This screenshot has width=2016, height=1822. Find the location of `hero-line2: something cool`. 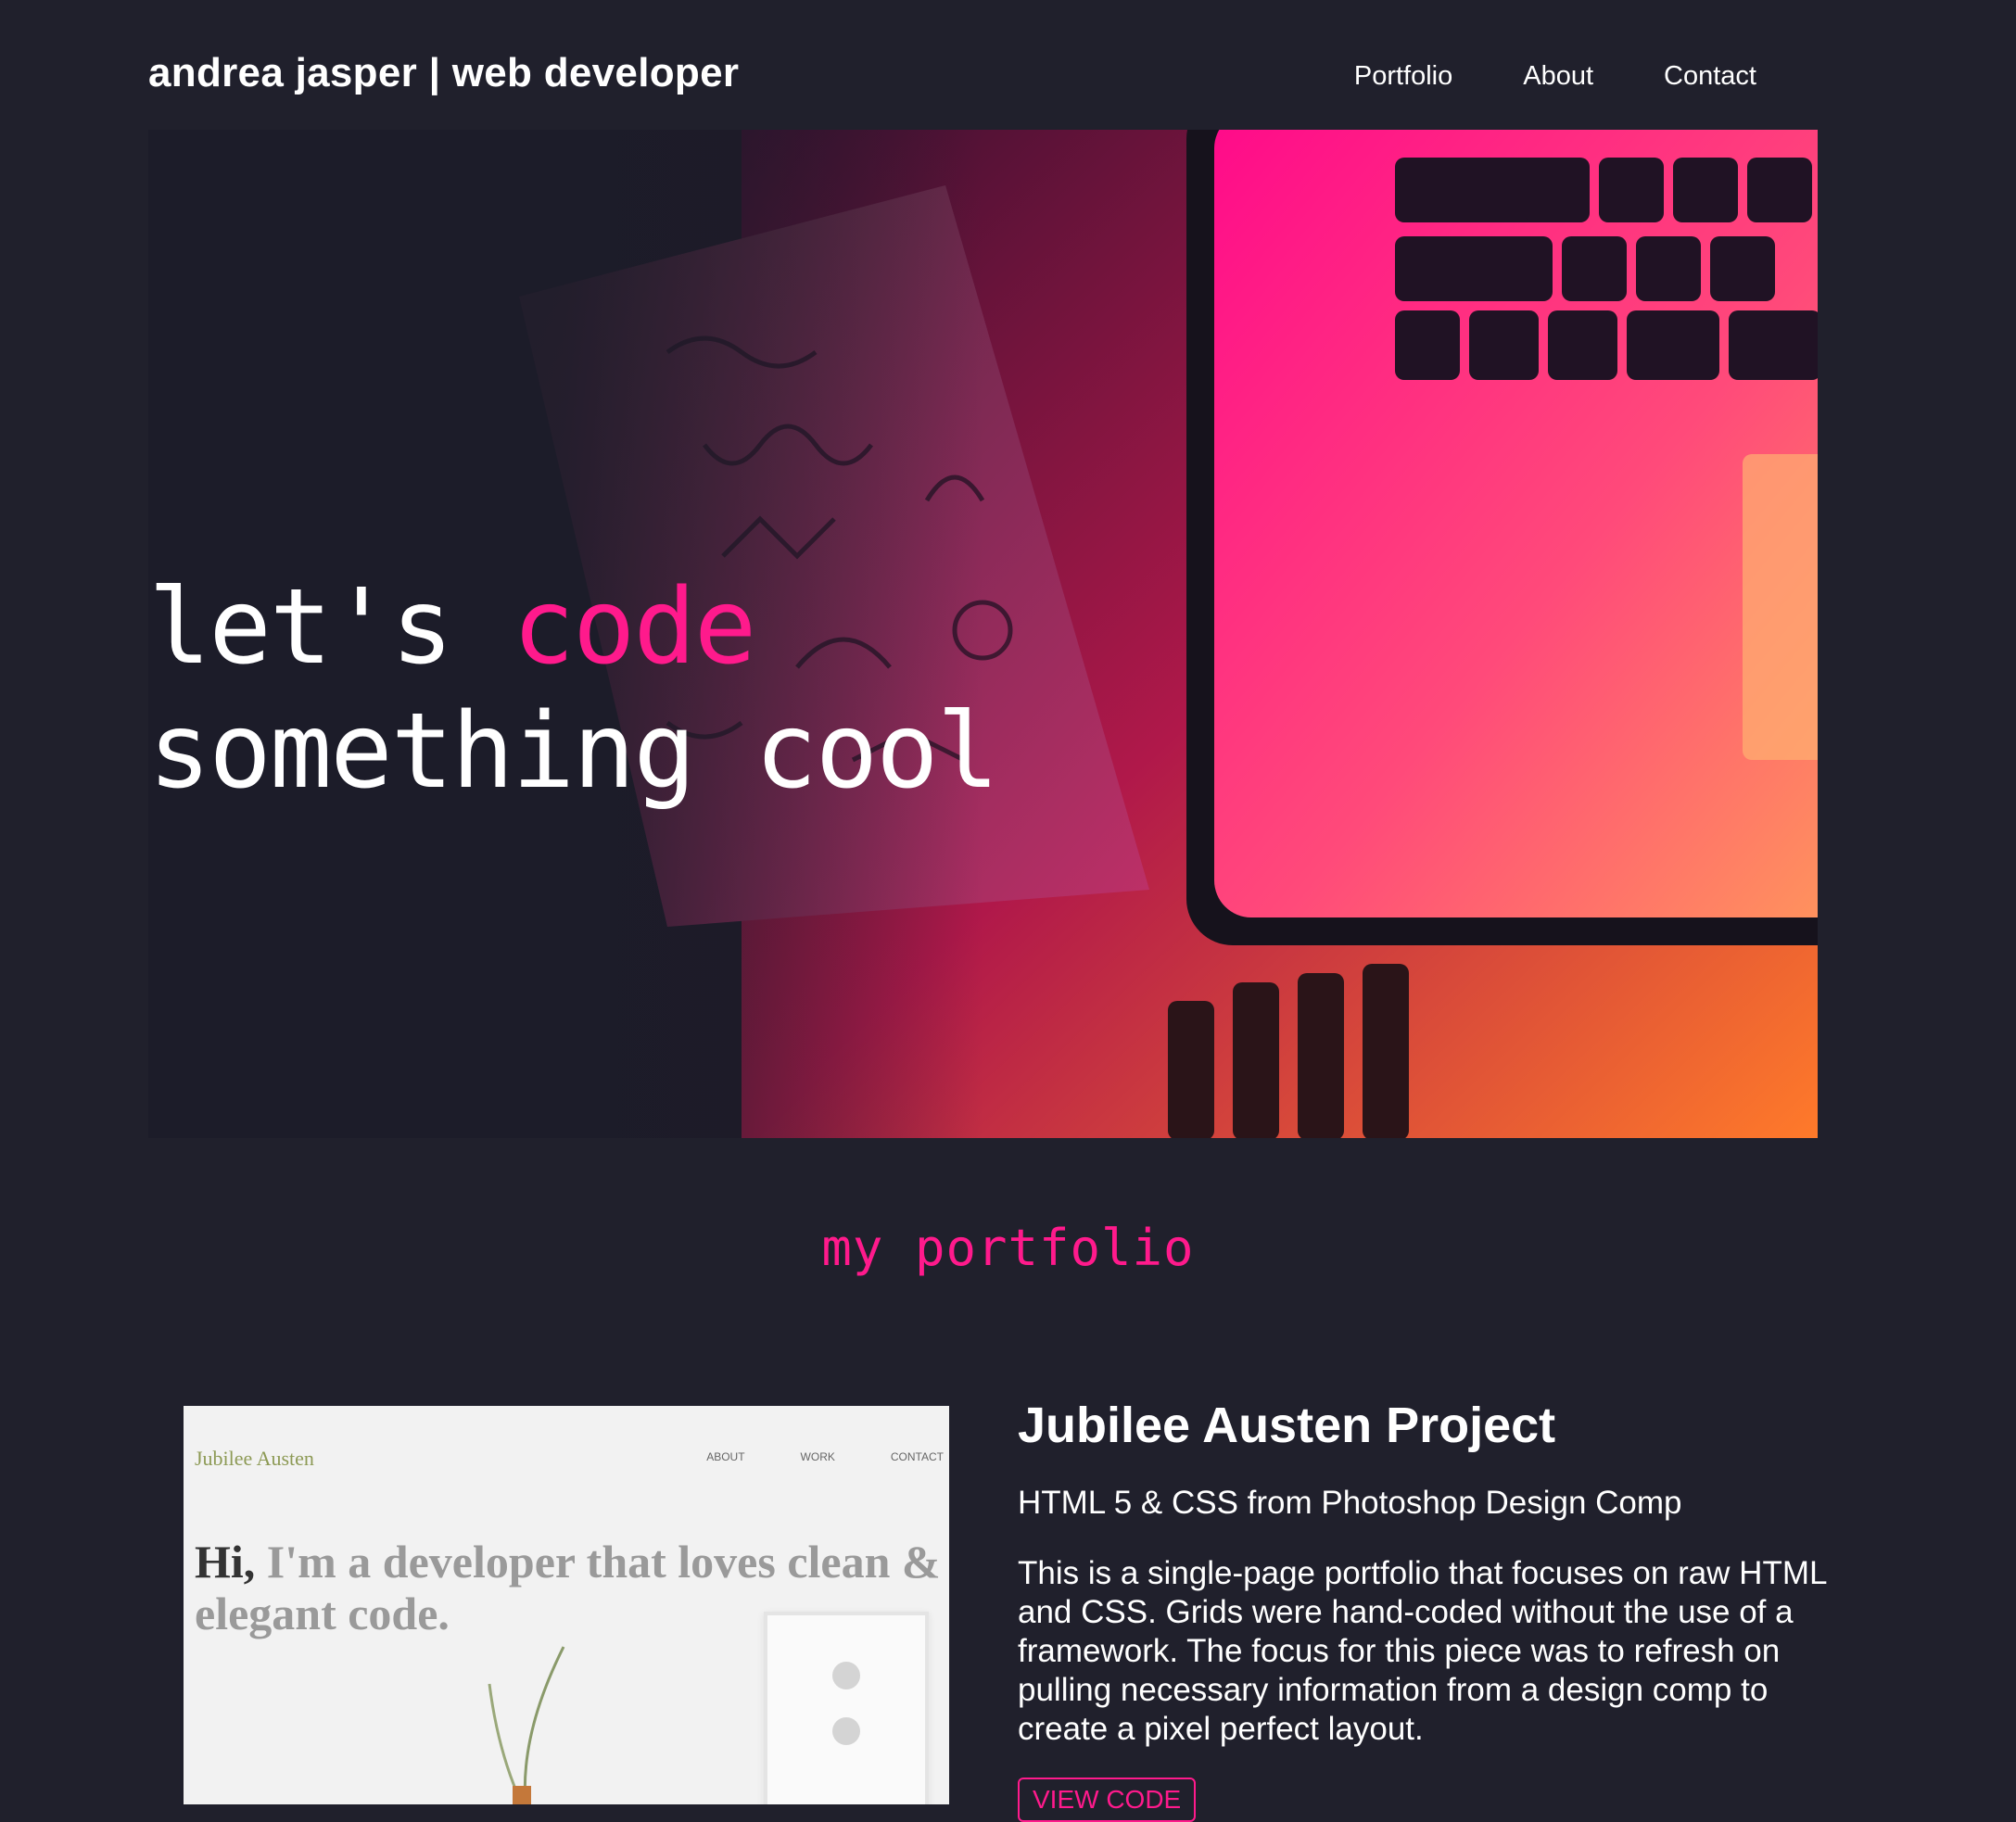

hero-line2: something cool is located at coordinates (574, 752).